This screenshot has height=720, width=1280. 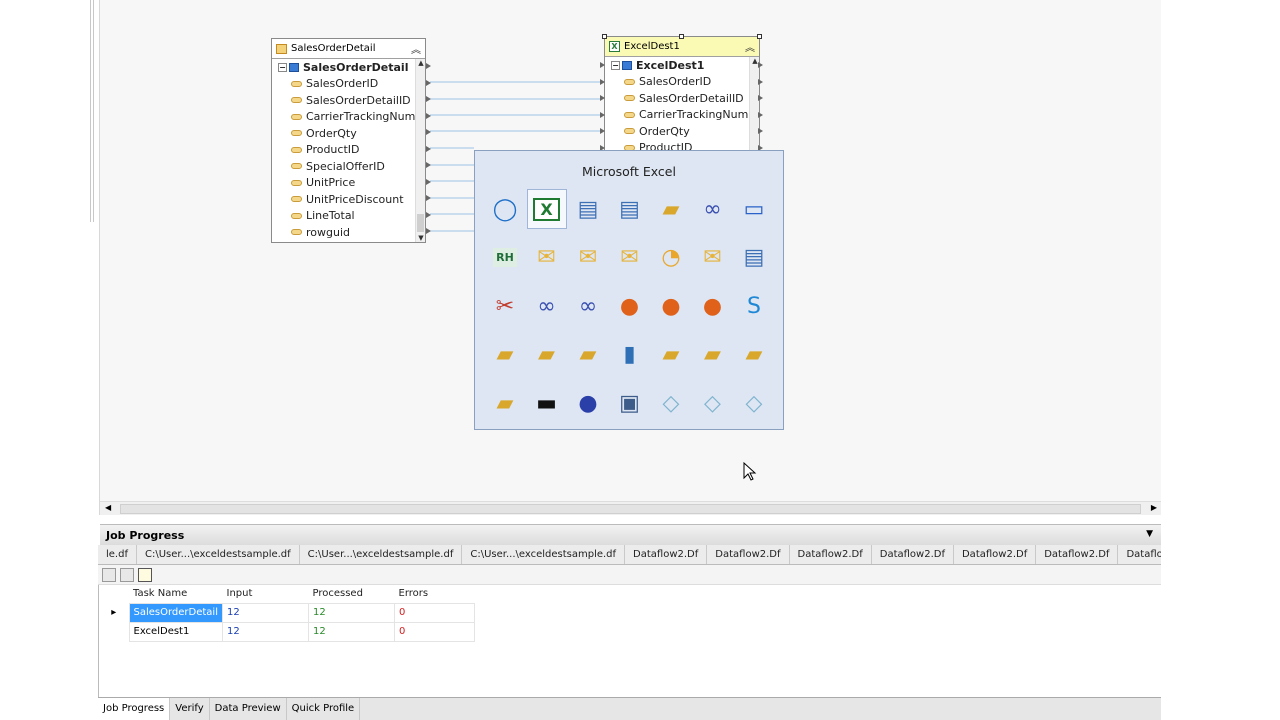 I want to click on column-header: Processed, so click(x=352, y=594).